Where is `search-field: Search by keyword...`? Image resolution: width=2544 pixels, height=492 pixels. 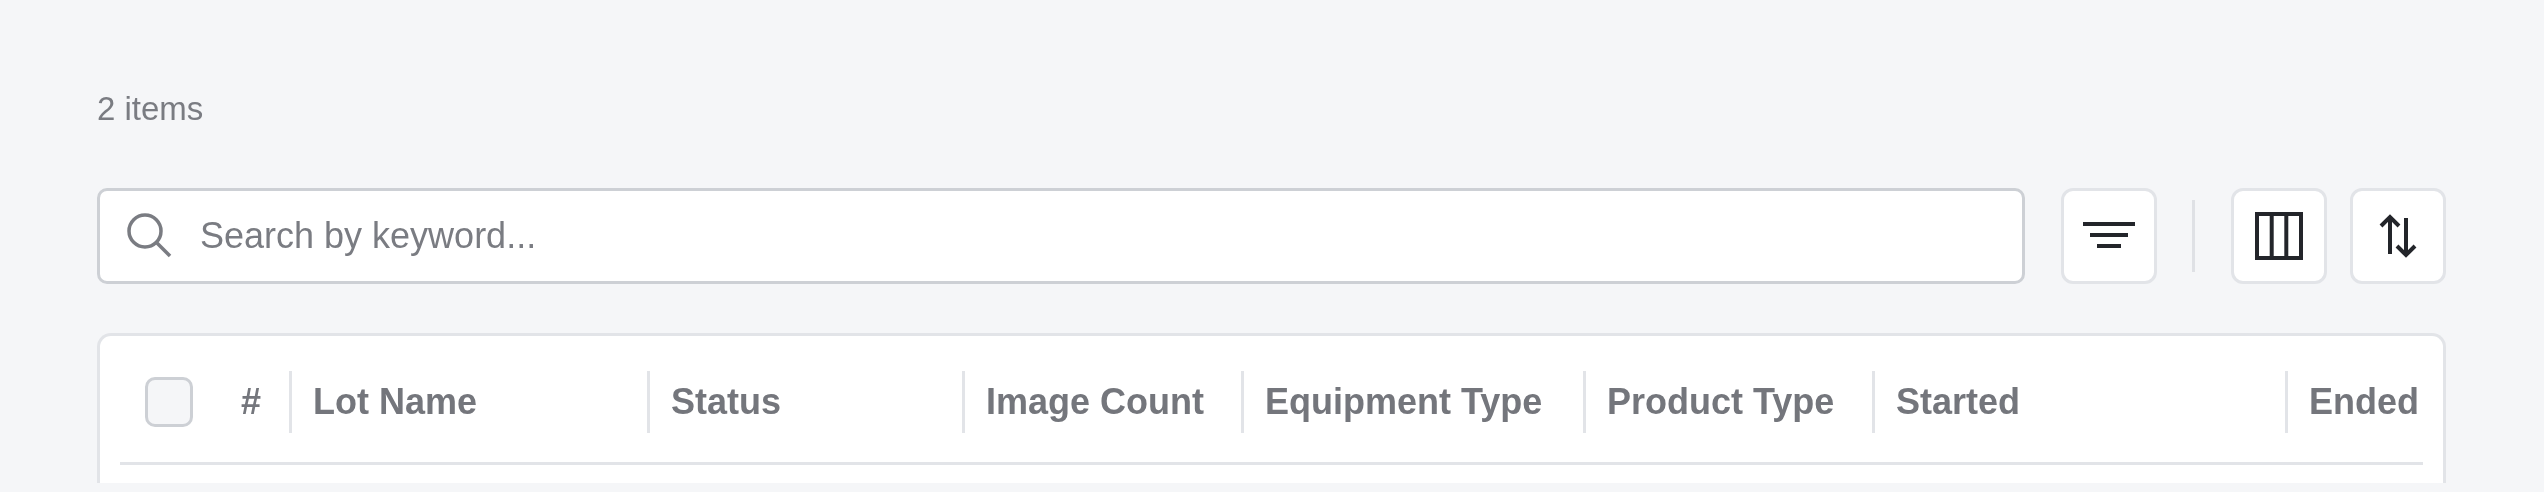 search-field: Search by keyword... is located at coordinates (1061, 236).